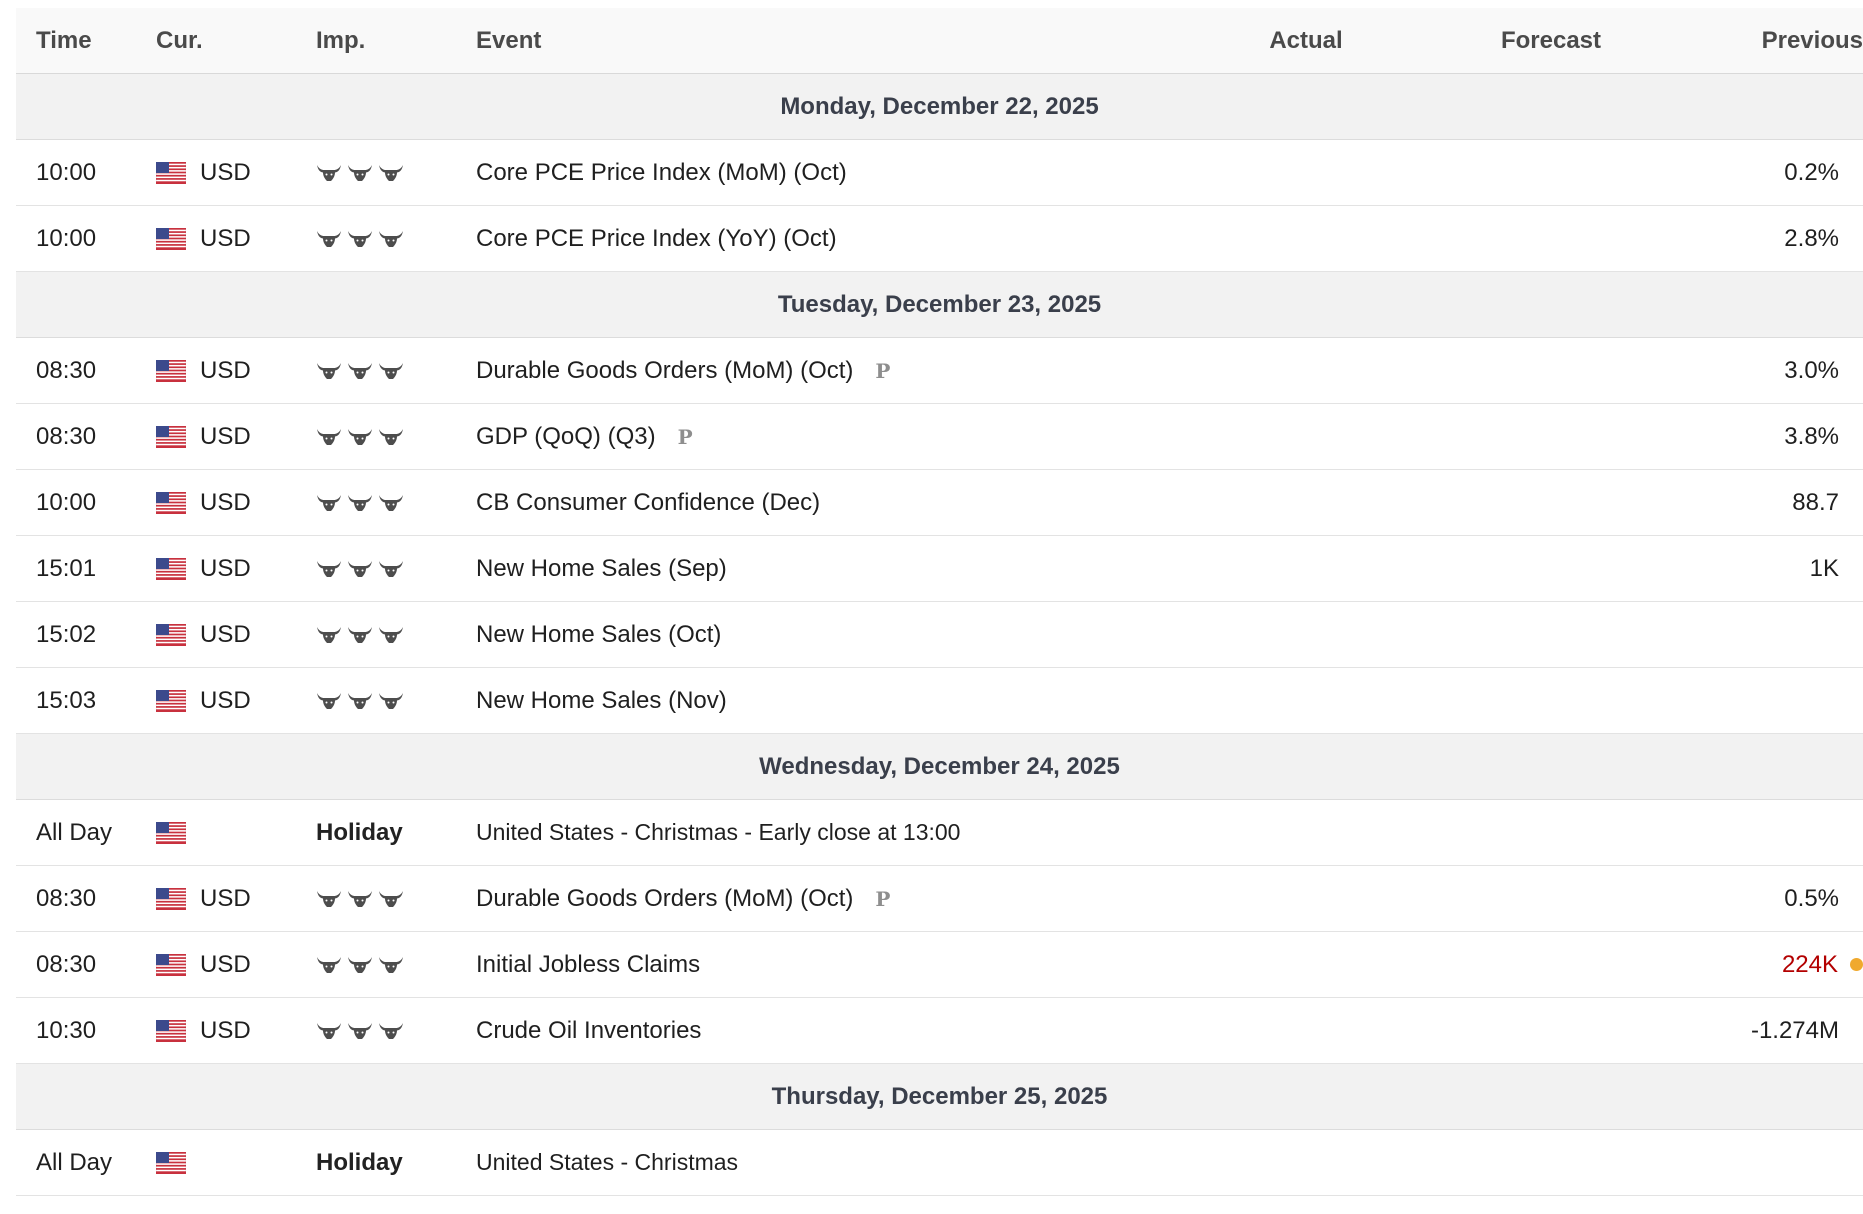  What do you see at coordinates (939, 437) in the screenshot?
I see `event-row: 08:30 USD GDP (QoQ) (Q3) P 3.8%` at bounding box center [939, 437].